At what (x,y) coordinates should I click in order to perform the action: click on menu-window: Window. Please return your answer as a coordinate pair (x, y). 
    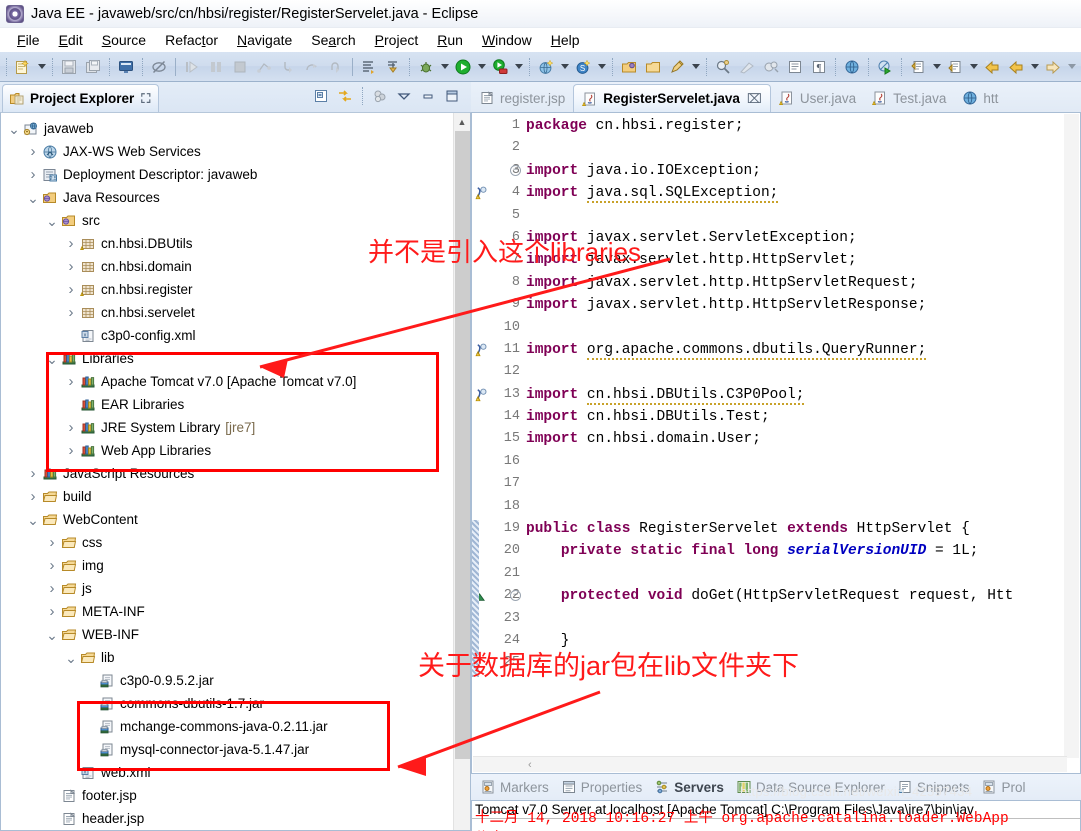
    Looking at the image, I should click on (507, 40).